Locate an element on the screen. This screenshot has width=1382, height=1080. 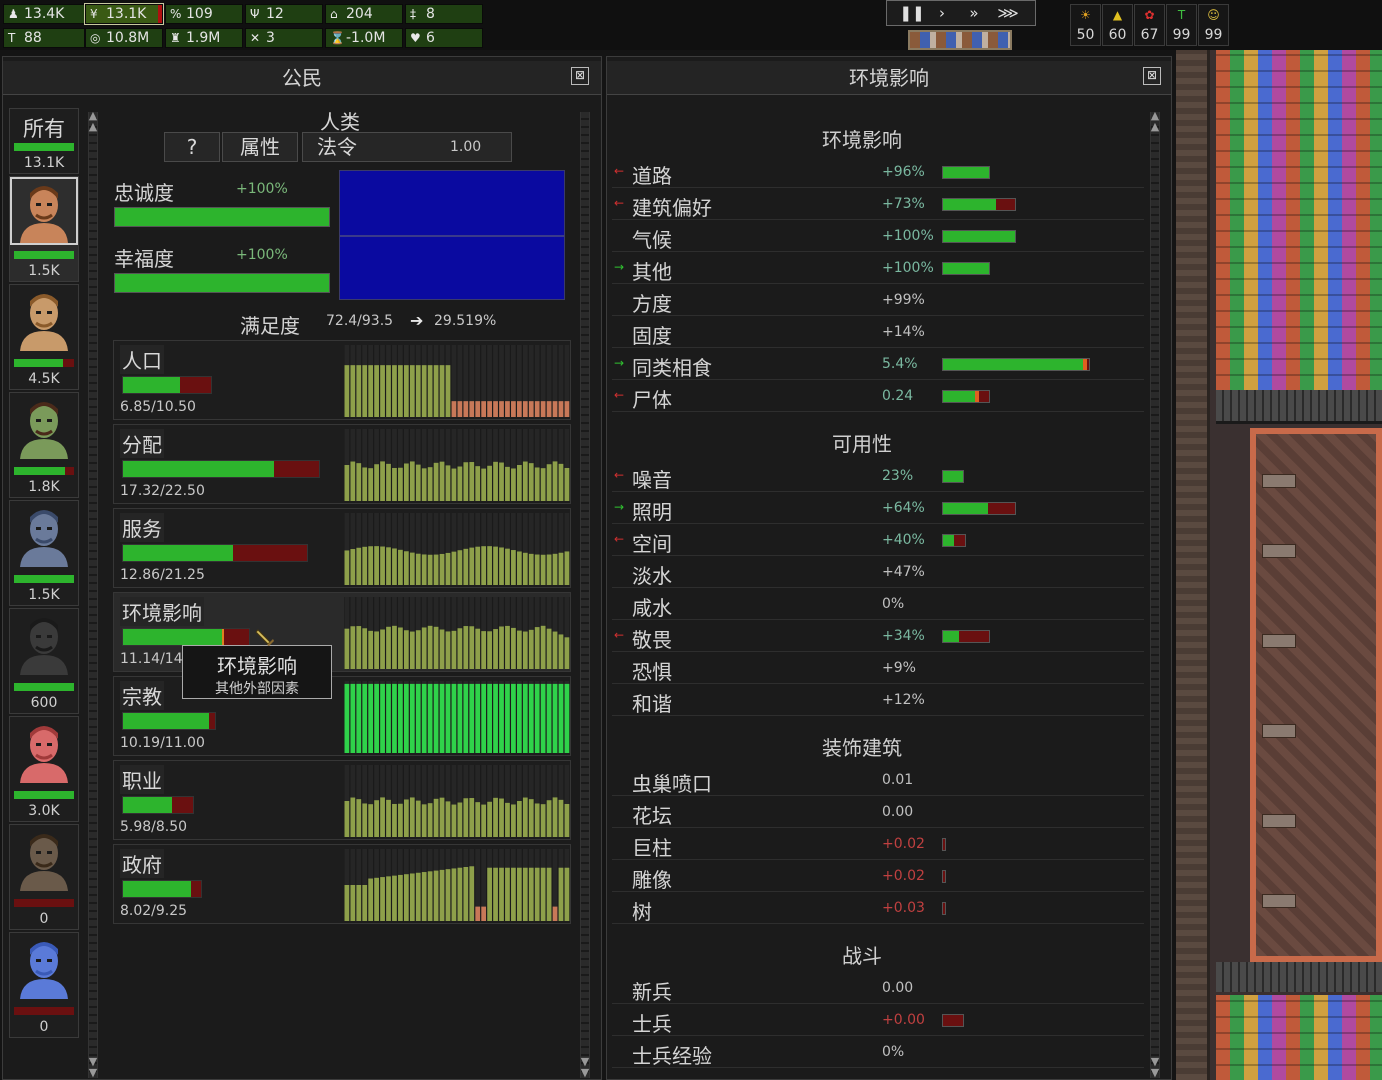
env-row: → 其他 +100% is located at coordinates (878, 268).